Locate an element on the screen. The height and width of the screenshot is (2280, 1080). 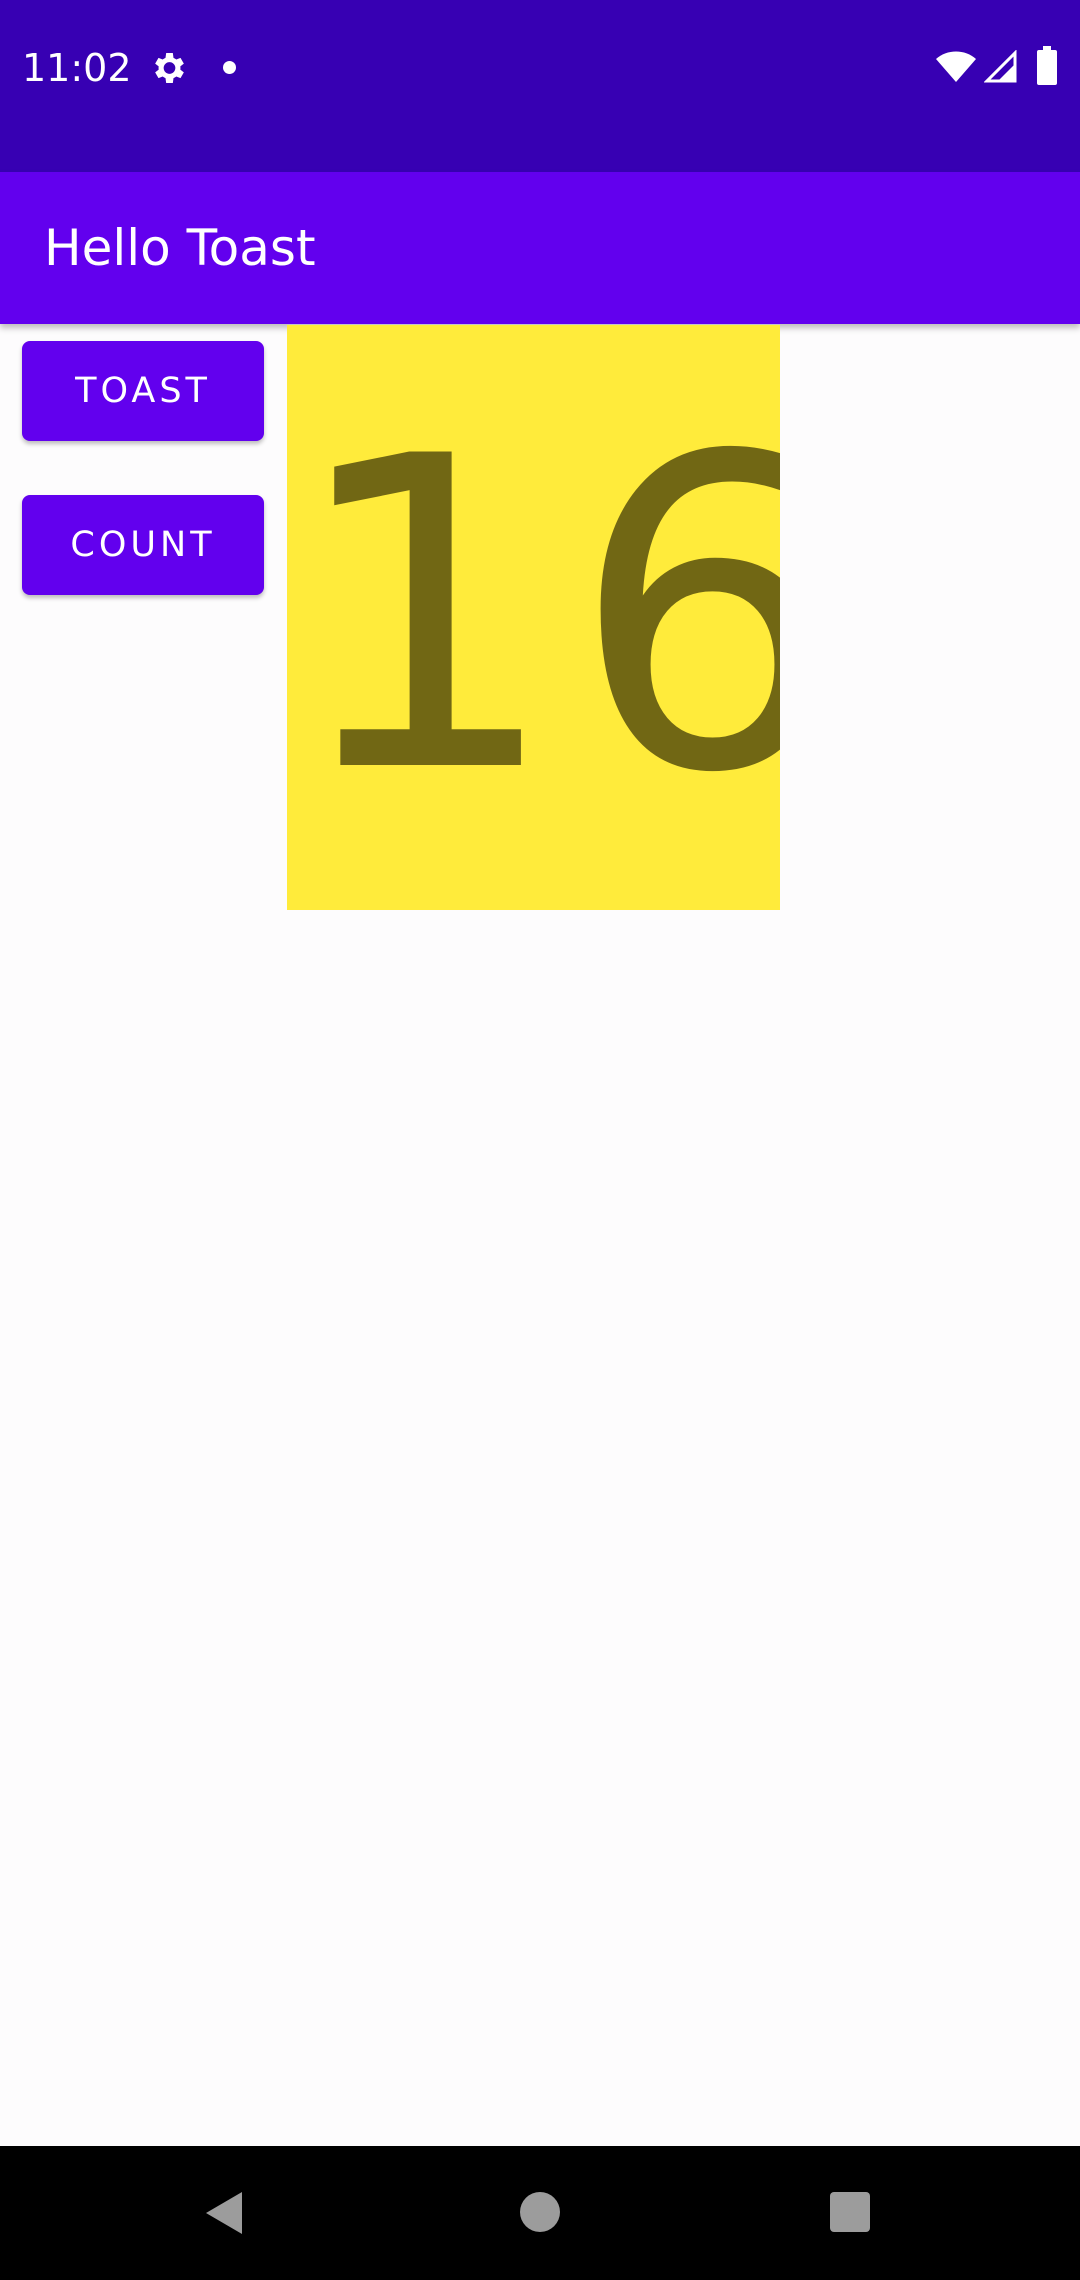
battery-icon is located at coordinates (1047, 65).